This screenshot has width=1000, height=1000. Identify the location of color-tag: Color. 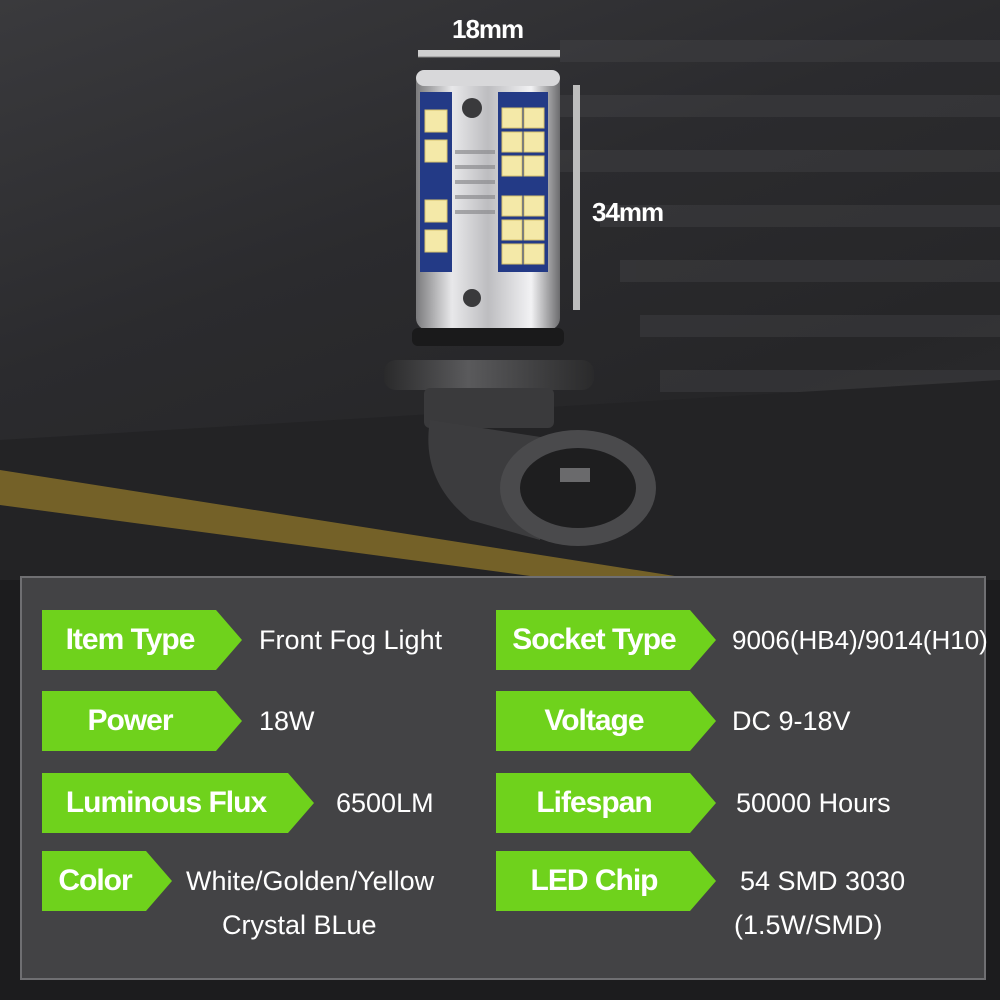
(107, 881).